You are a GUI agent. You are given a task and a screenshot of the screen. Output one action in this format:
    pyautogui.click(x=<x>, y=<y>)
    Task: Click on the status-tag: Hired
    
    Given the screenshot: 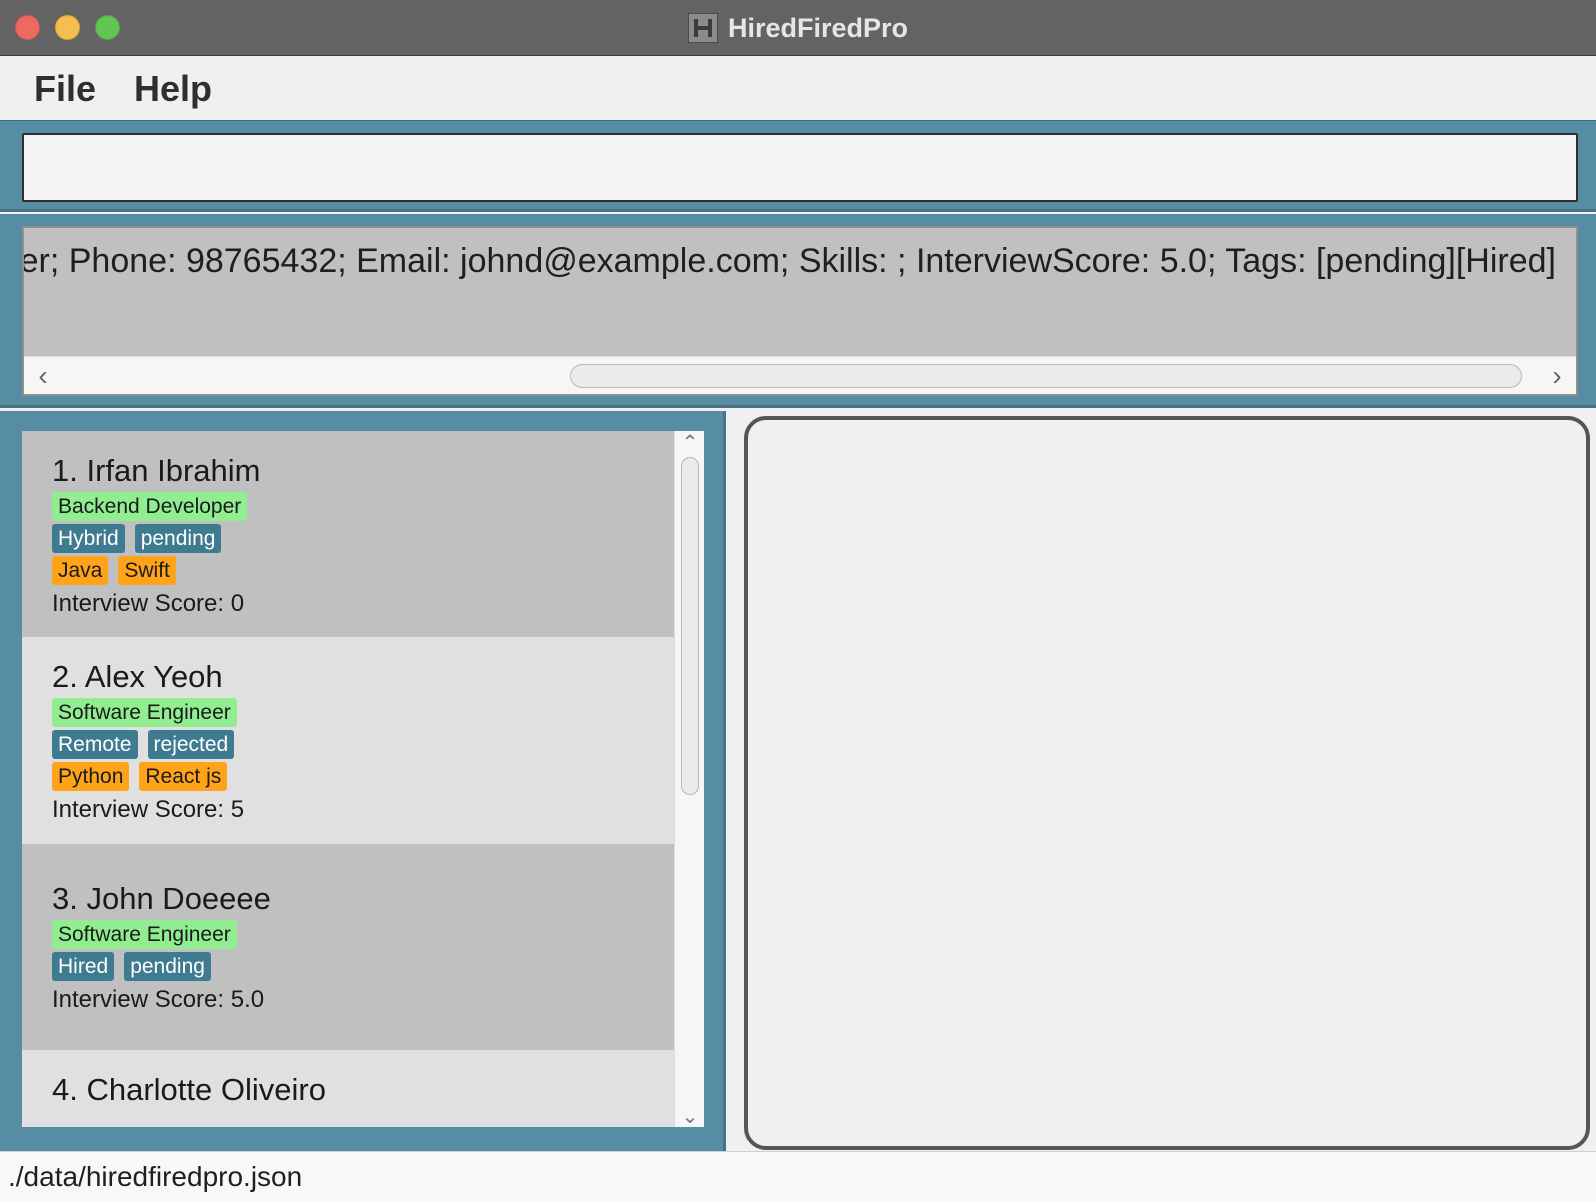 What is the action you would take?
    pyautogui.click(x=83, y=966)
    